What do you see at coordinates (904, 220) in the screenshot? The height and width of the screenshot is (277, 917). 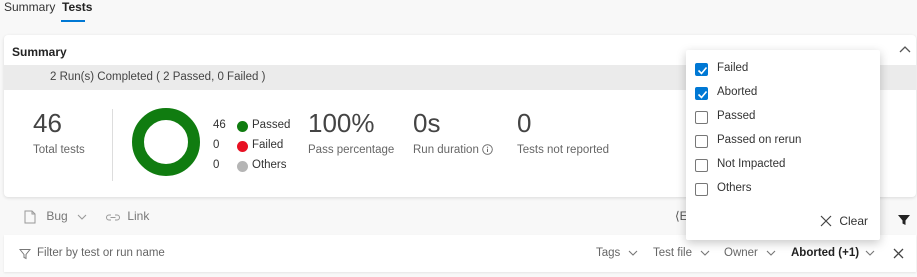 I see `filter-funnel-icon` at bounding box center [904, 220].